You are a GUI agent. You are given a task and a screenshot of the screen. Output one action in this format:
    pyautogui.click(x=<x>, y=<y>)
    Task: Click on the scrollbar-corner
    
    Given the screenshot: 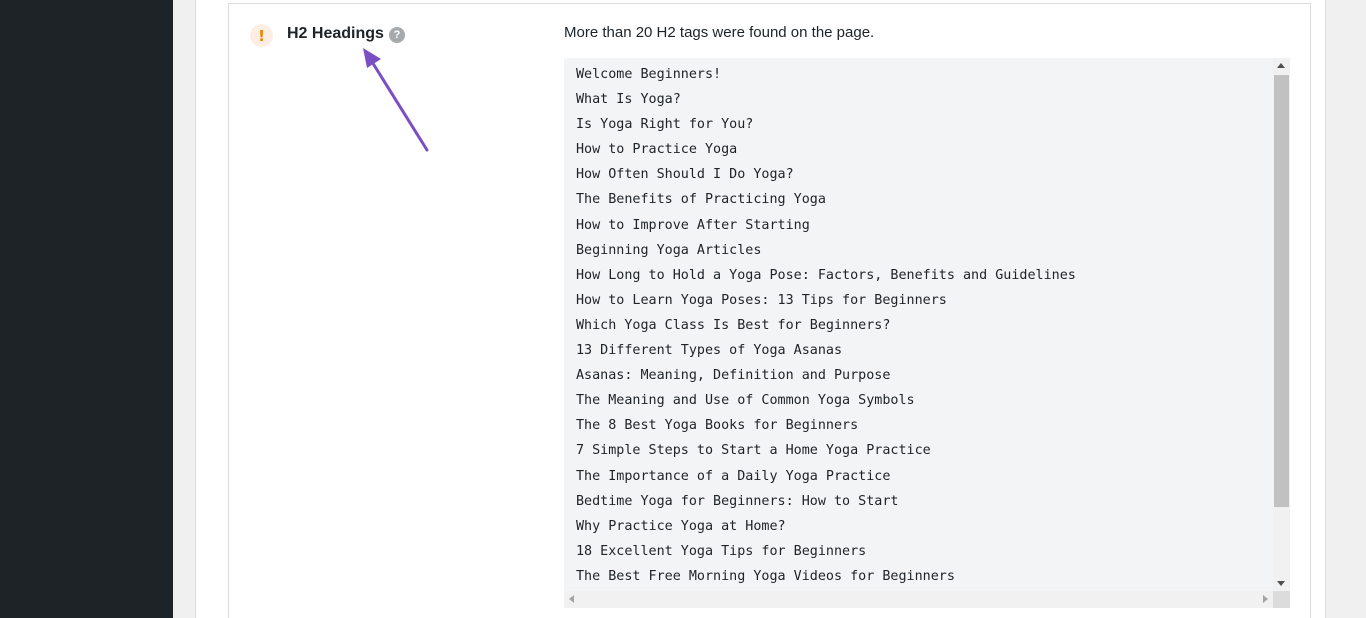 What is the action you would take?
    pyautogui.click(x=1281, y=599)
    